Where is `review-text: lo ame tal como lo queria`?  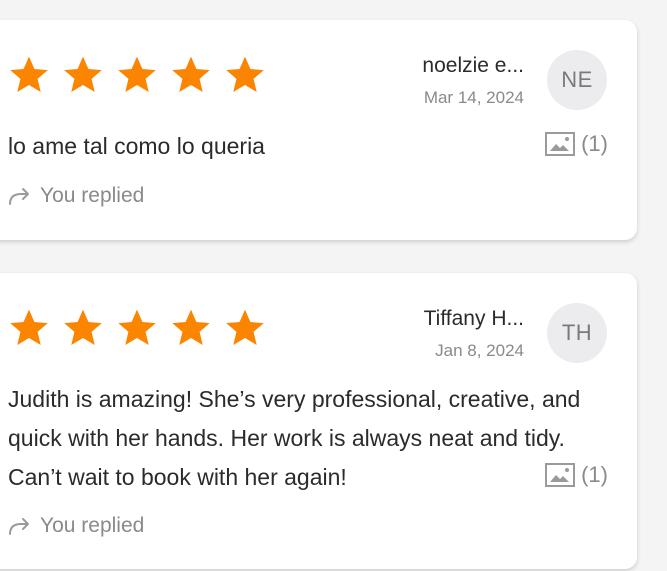 review-text: lo ame tal como lo queria is located at coordinates (136, 146).